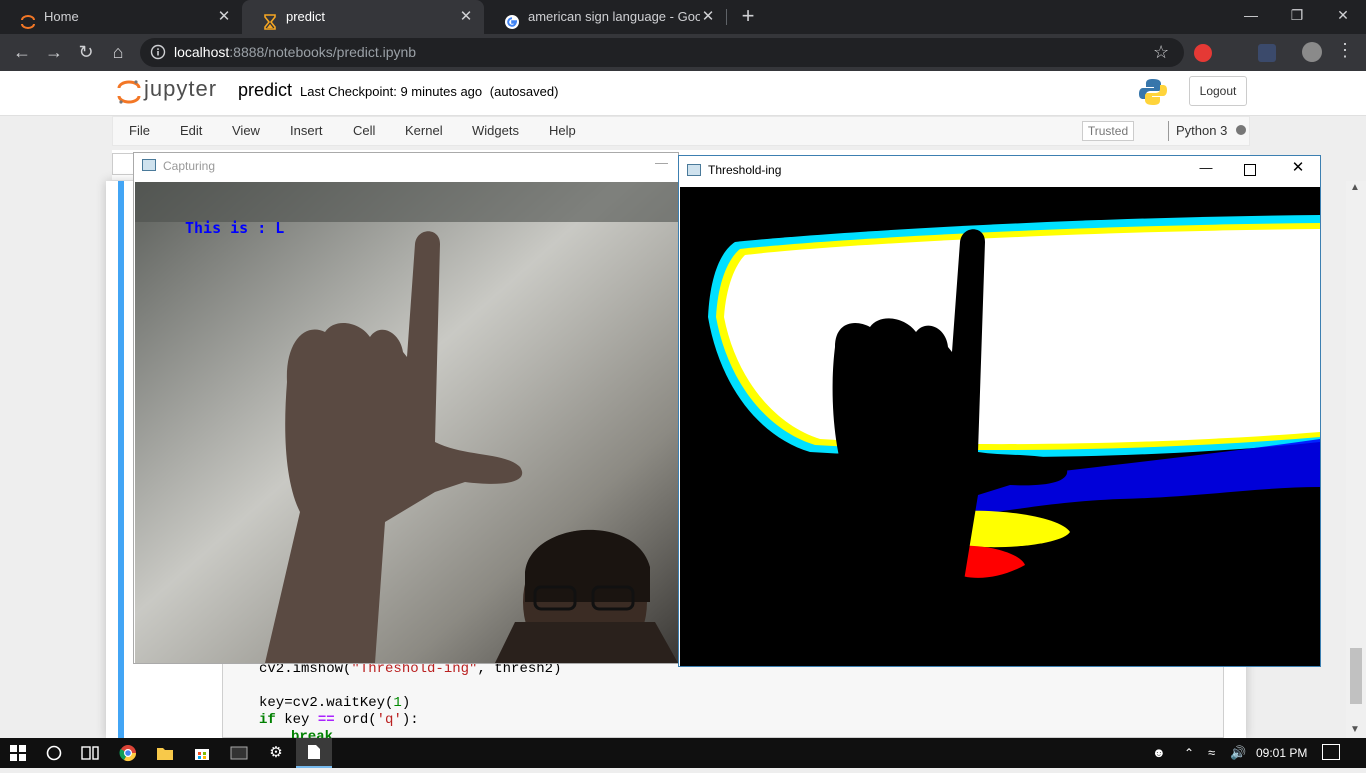 The height and width of the screenshot is (773, 1366). What do you see at coordinates (270, 19) in the screenshot?
I see `hourglass-icon` at bounding box center [270, 19].